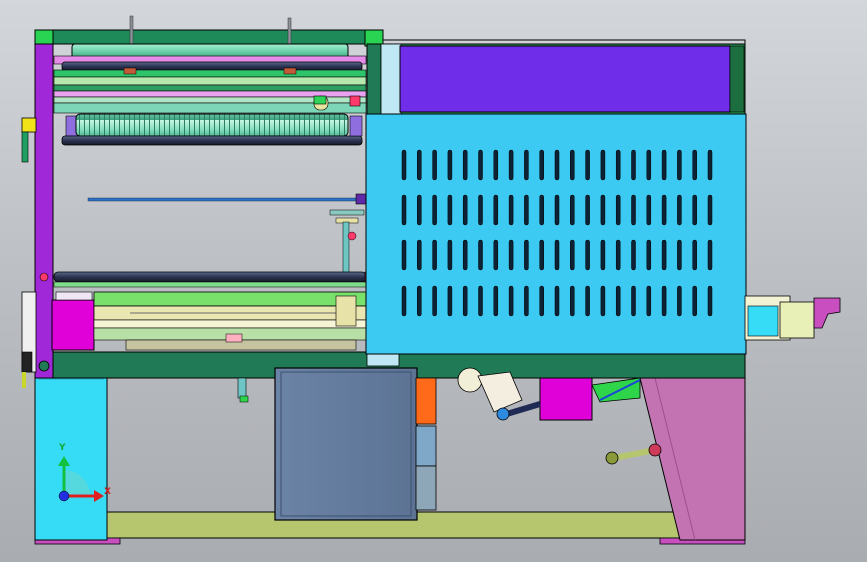 Image resolution: width=867 pixels, height=562 pixels. Describe the element at coordinates (107, 492) in the screenshot. I see `triad-x-label: X` at that location.